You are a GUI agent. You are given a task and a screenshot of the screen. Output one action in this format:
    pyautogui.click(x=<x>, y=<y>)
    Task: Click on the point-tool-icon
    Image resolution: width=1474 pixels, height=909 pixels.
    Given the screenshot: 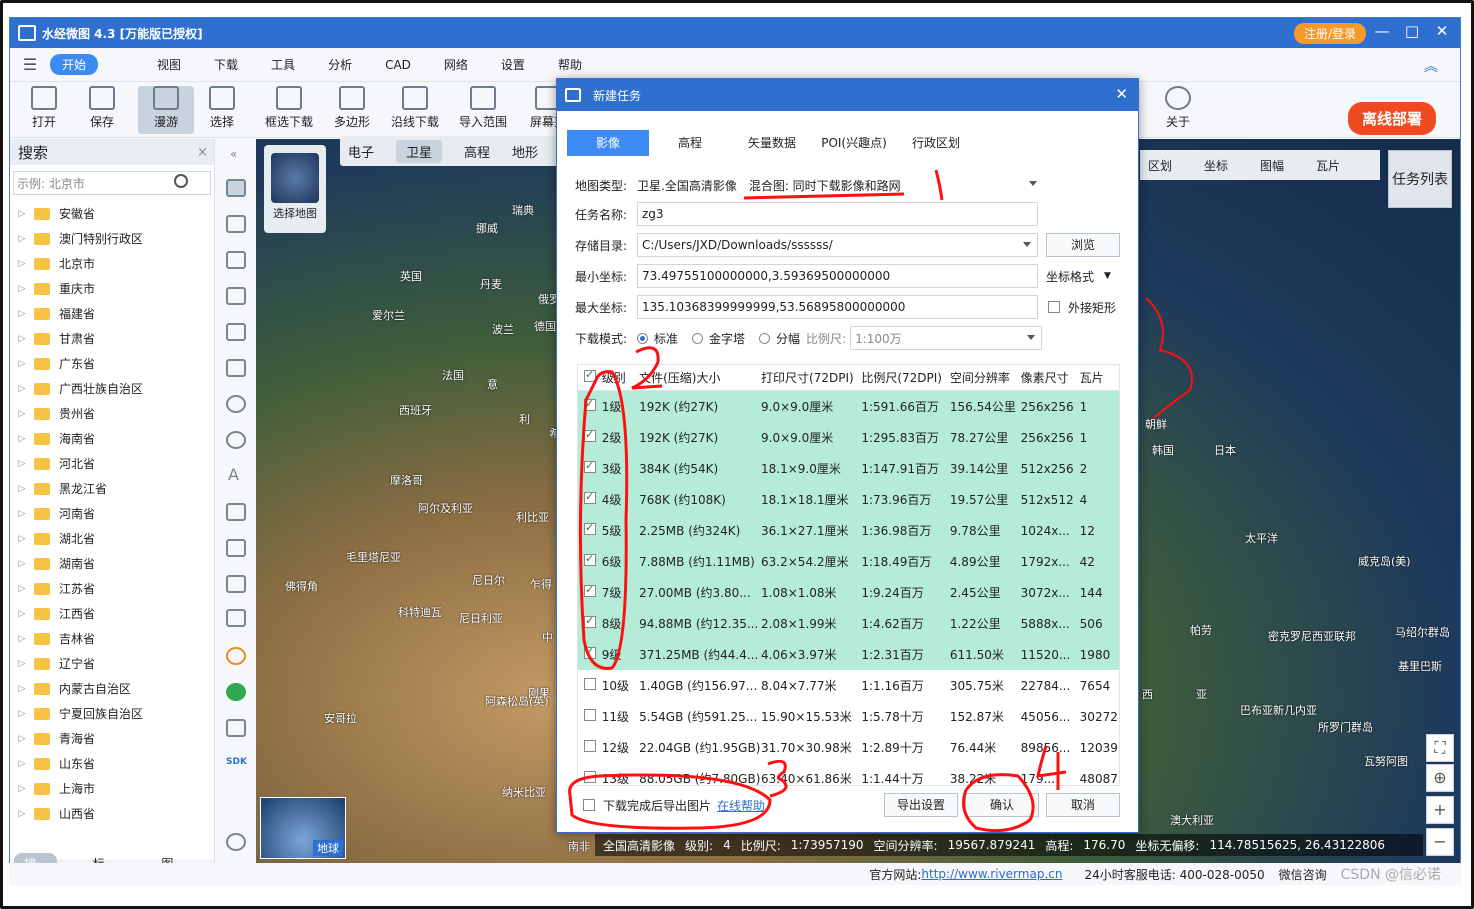 What is the action you would take?
    pyautogui.click(x=236, y=260)
    